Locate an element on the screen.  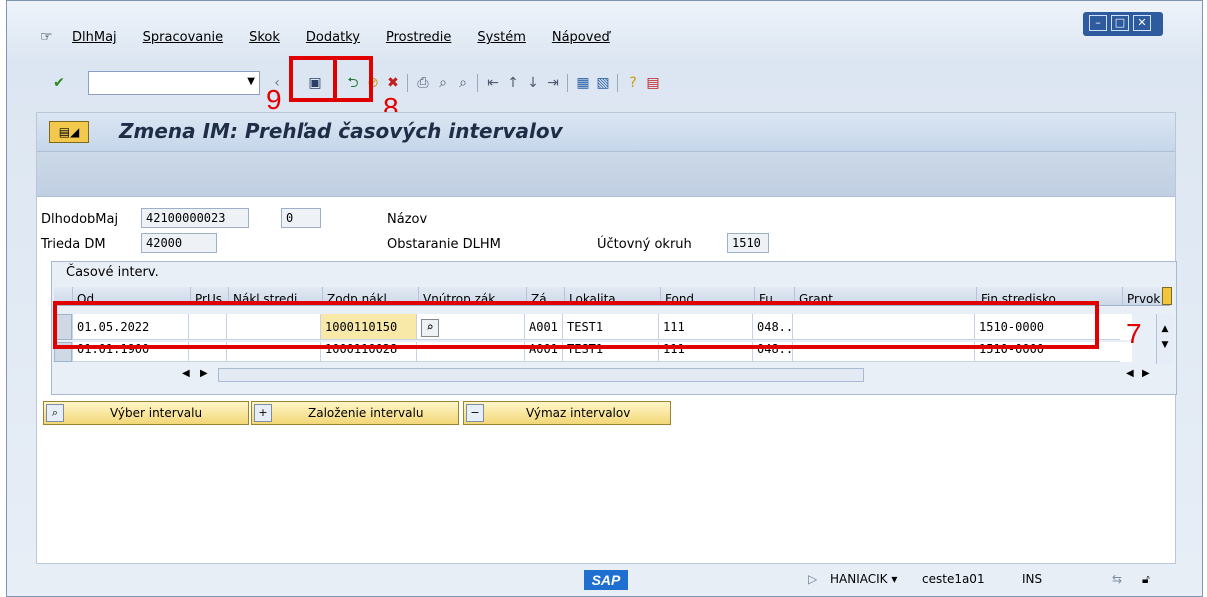
first-page-icon: ⇤ is located at coordinates (493, 83).